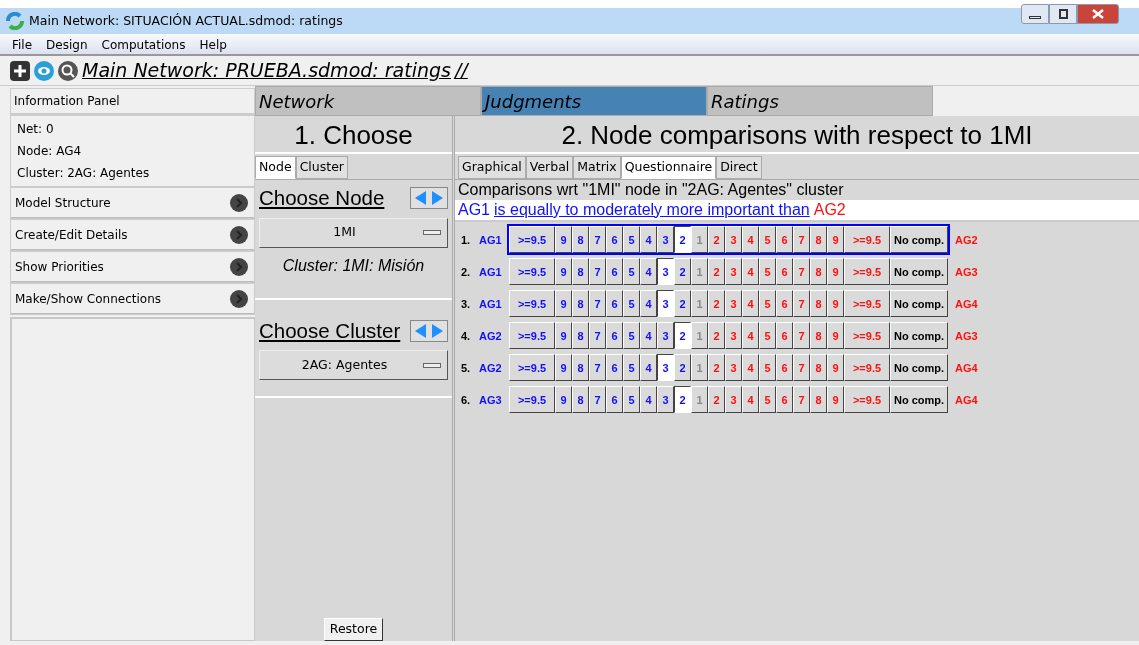 This screenshot has height=645, width=1139. I want to click on restore-button: Restore, so click(353, 629).